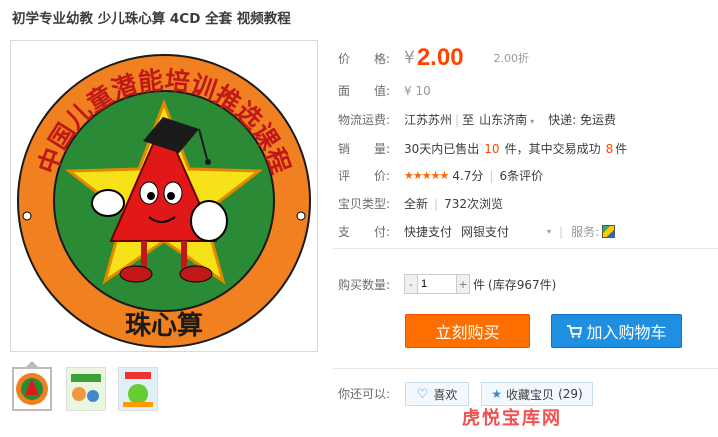  I want to click on rating-row: 评 价: ★★★★★ 4.7分 | 6条评价, so click(441, 175).